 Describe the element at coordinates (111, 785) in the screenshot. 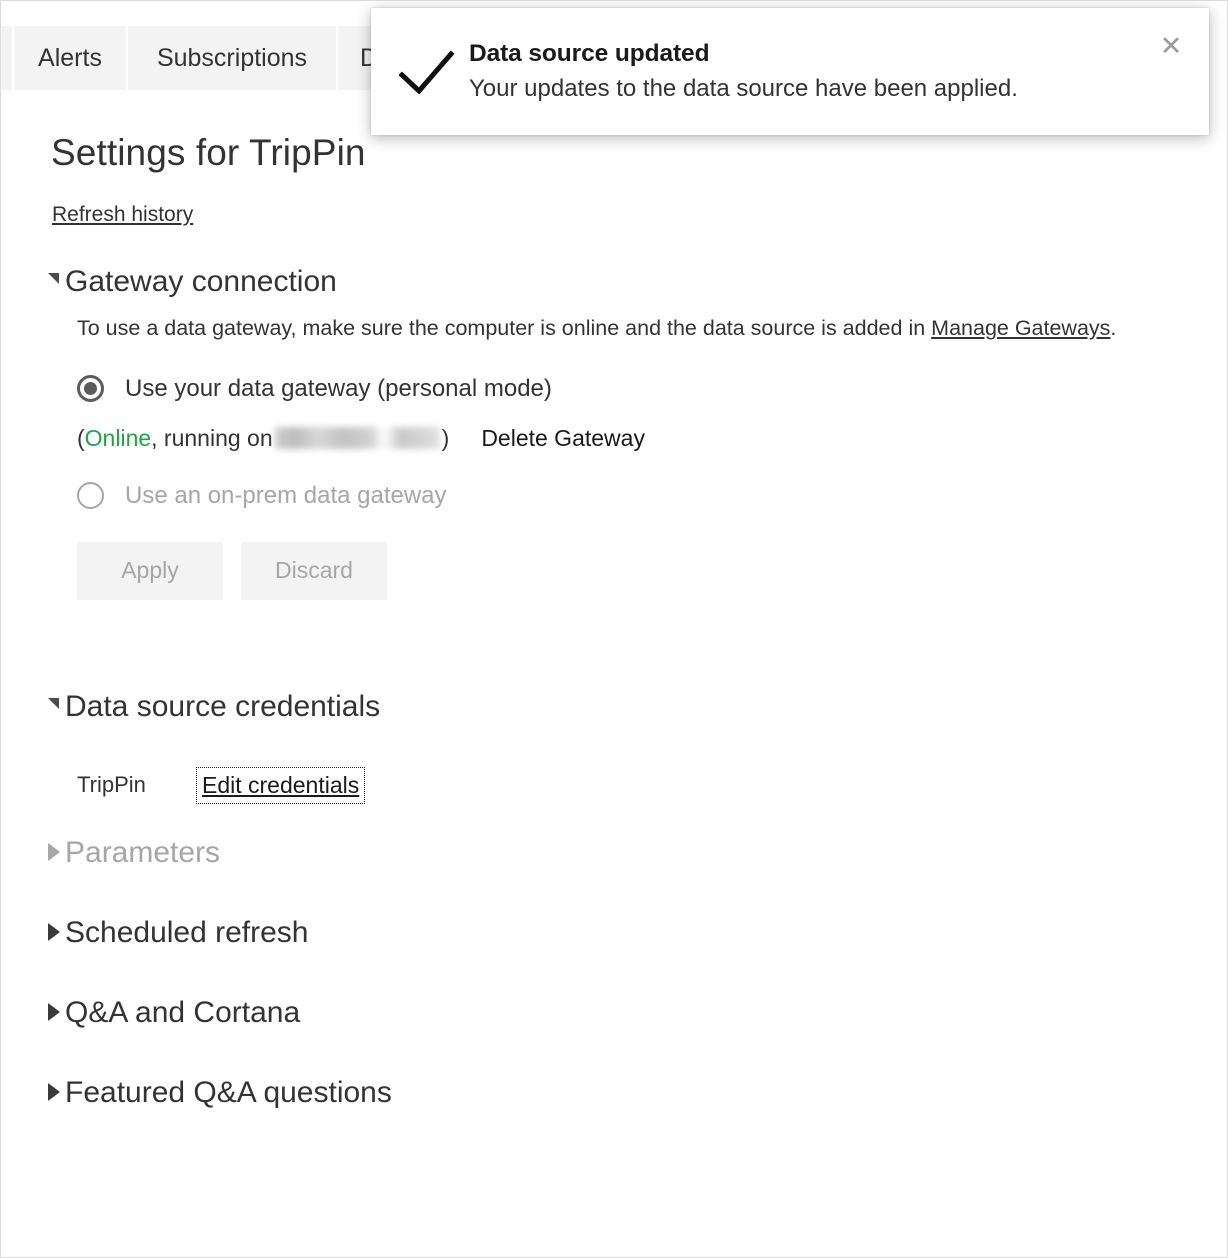

I see `credential-source-name: TripPin` at that location.